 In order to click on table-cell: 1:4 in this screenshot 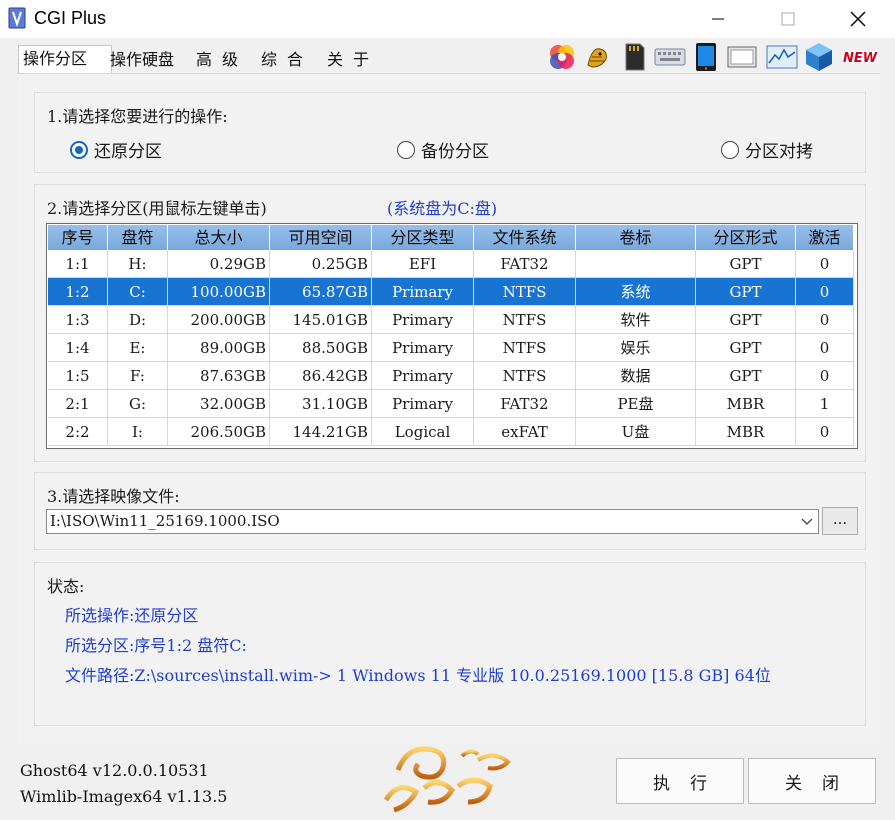, I will do `click(78, 348)`.